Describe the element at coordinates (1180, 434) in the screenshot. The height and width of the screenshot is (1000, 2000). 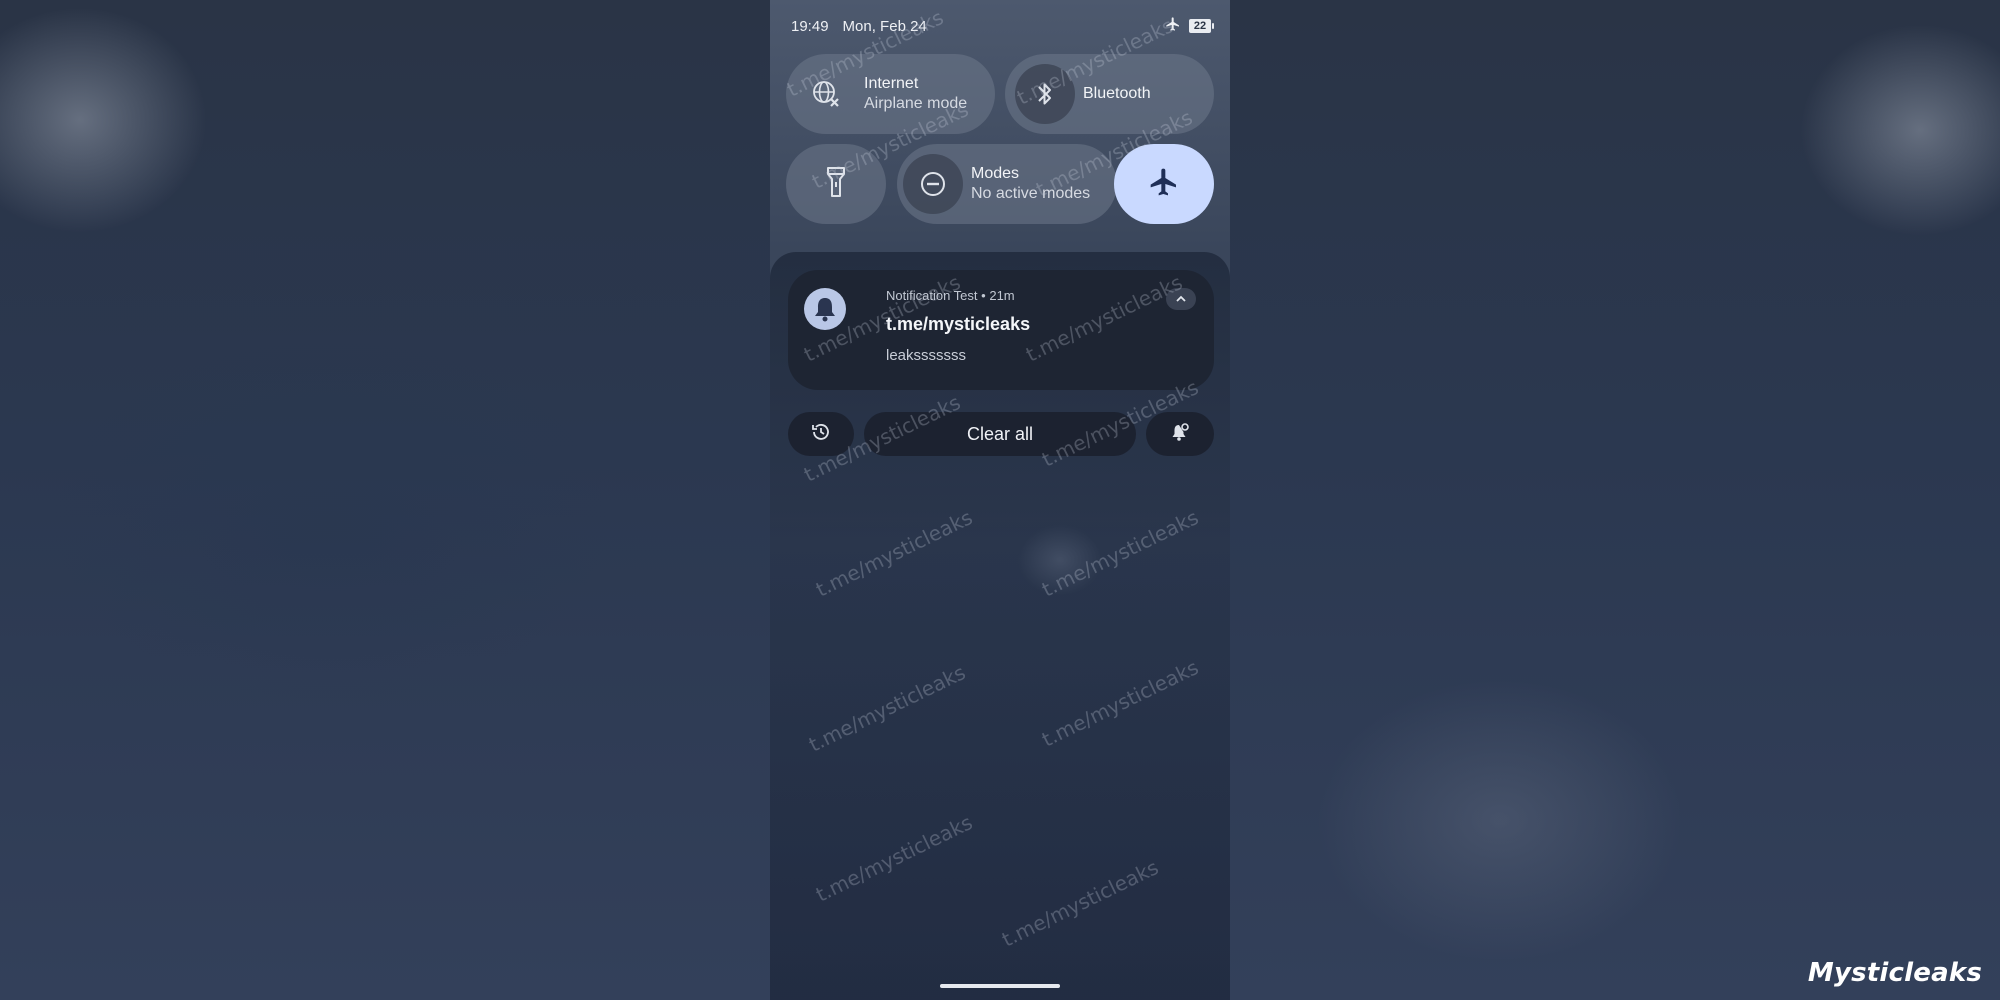
I see `bell-settings-icon` at that location.